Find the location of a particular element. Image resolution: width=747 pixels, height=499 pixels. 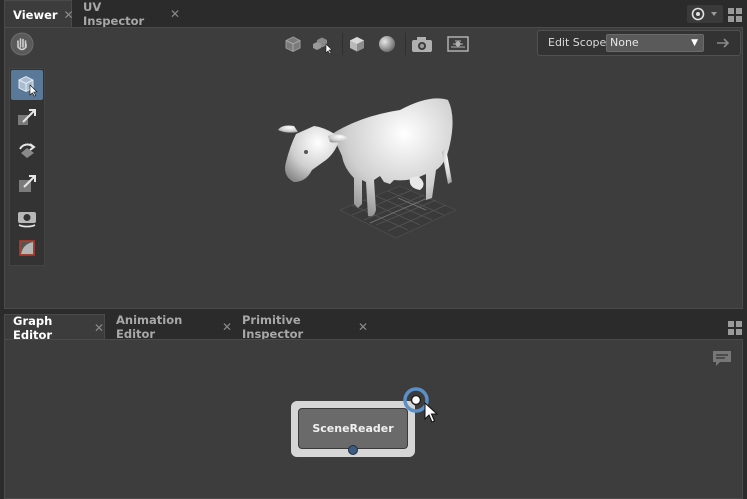

tab-animation-editor: Animation Editor ✕ is located at coordinates (170, 327).